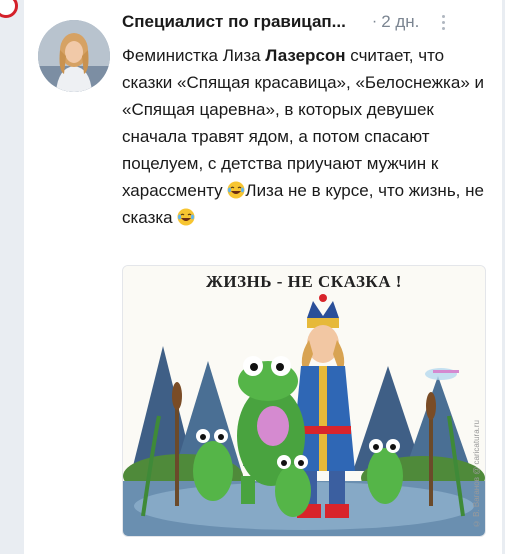  Describe the element at coordinates (476, 473) in the screenshot. I see `image-watermark: © В. Ваганов @ caricatura.ru` at that location.